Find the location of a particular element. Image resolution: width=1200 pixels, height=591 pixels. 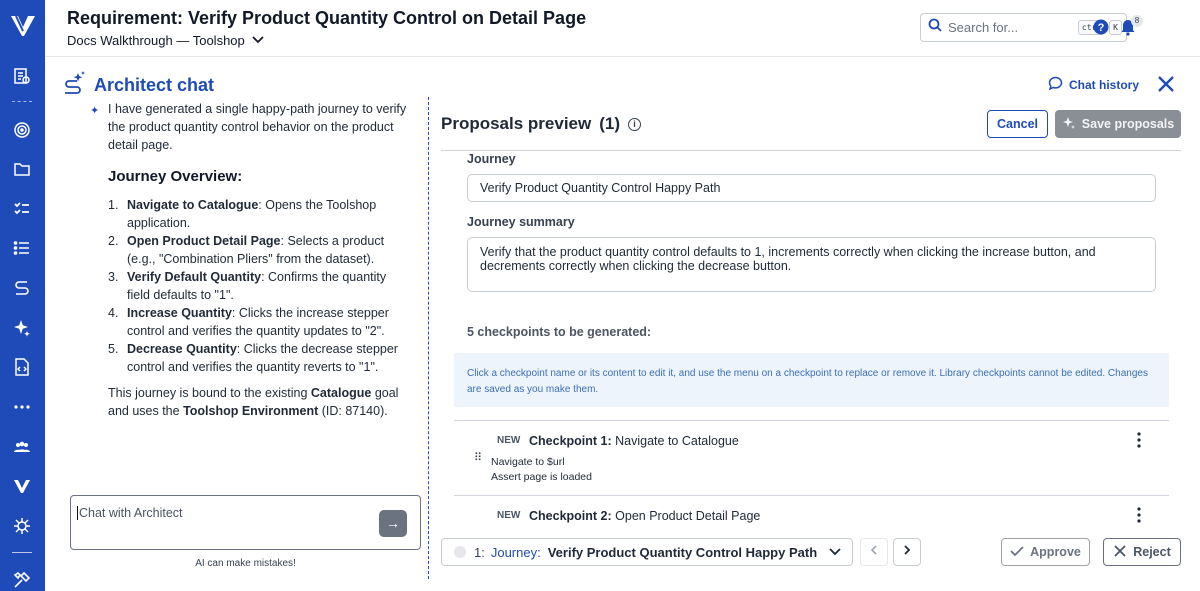

project-selector: Docs Walkthrough — Toolshop is located at coordinates (166, 40).